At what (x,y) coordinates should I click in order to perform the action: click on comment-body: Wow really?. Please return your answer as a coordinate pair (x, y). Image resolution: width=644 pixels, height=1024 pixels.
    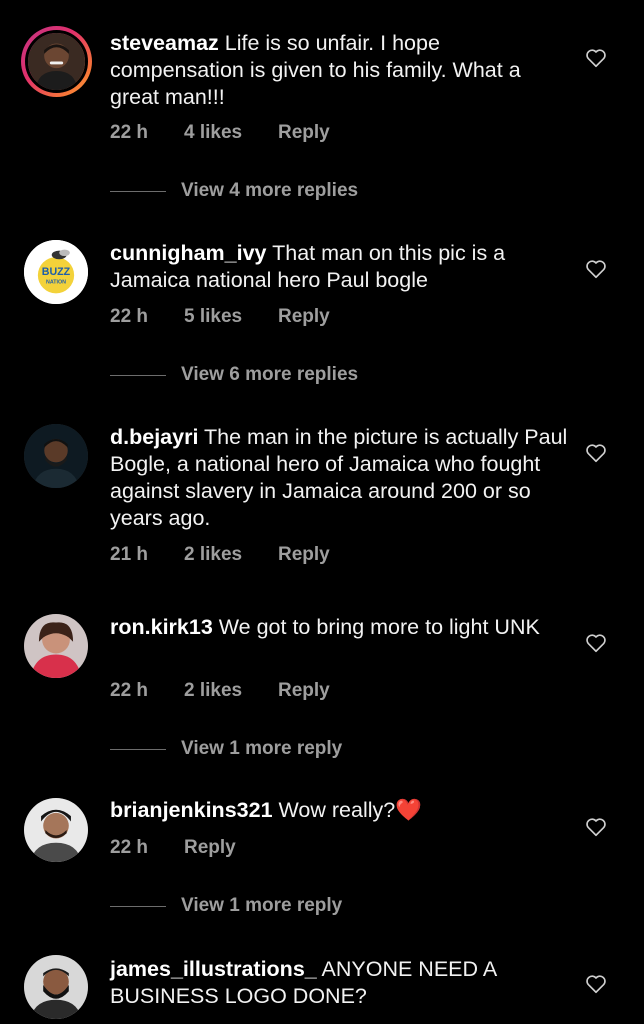
    Looking at the image, I should click on (337, 810).